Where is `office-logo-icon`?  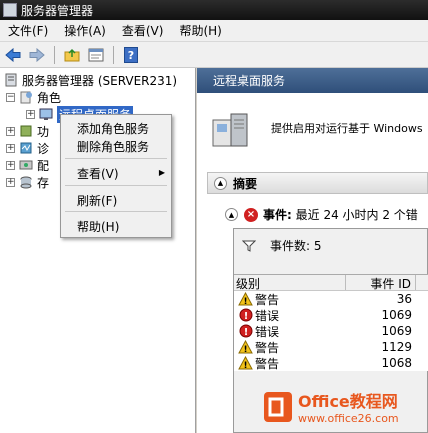 office-logo-icon is located at coordinates (278, 406).